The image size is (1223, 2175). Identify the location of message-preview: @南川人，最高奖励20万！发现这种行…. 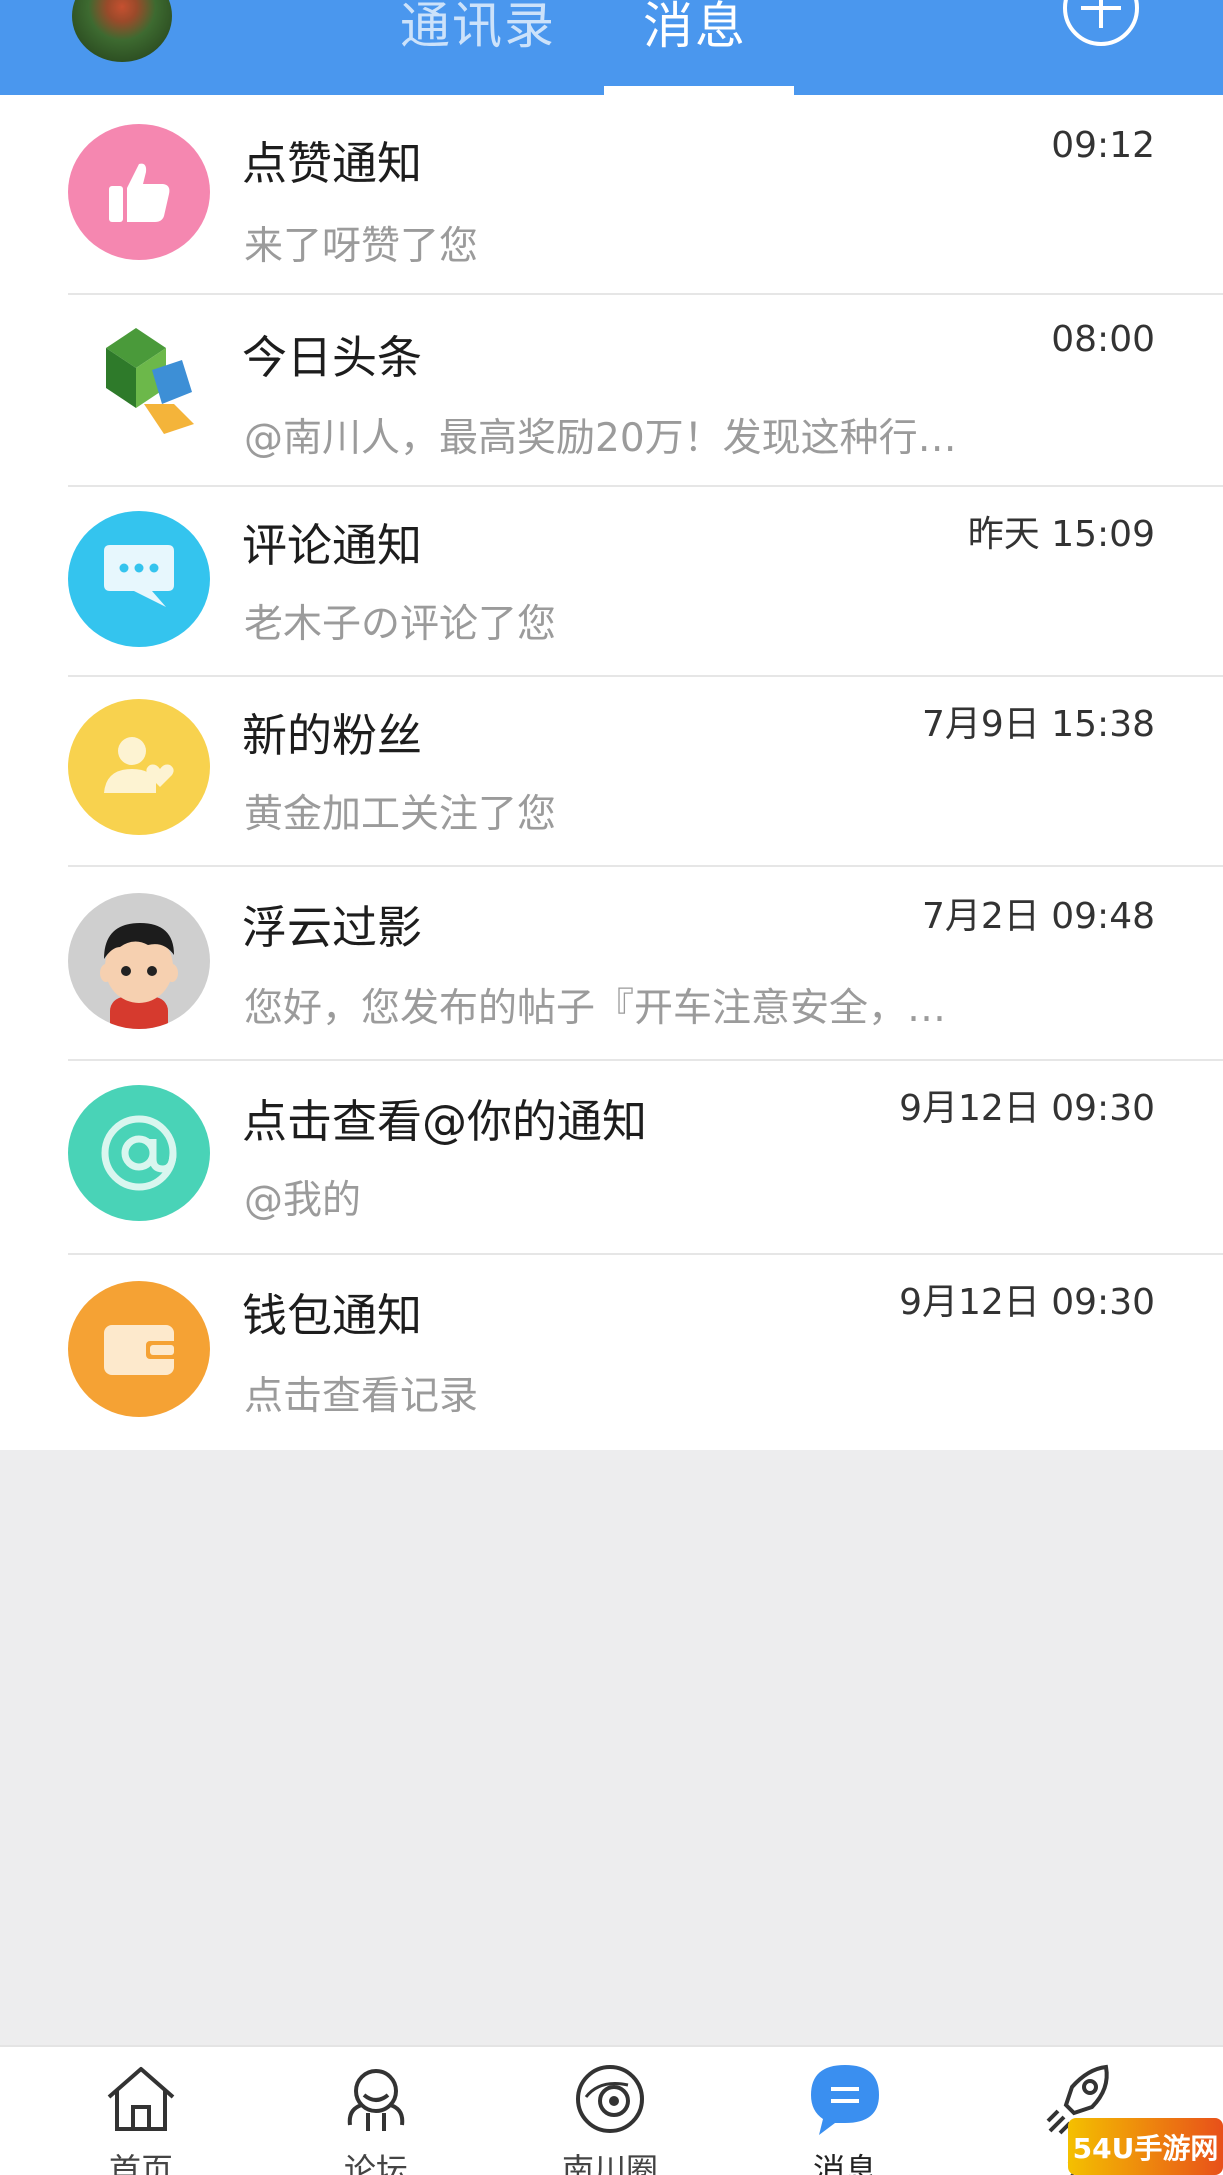
(600, 438).